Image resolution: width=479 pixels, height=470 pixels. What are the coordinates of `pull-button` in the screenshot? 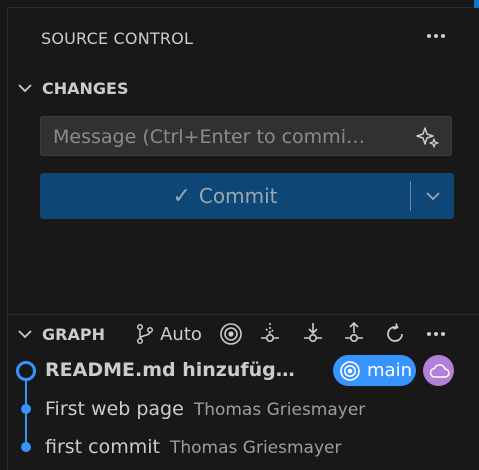 It's located at (313, 334).